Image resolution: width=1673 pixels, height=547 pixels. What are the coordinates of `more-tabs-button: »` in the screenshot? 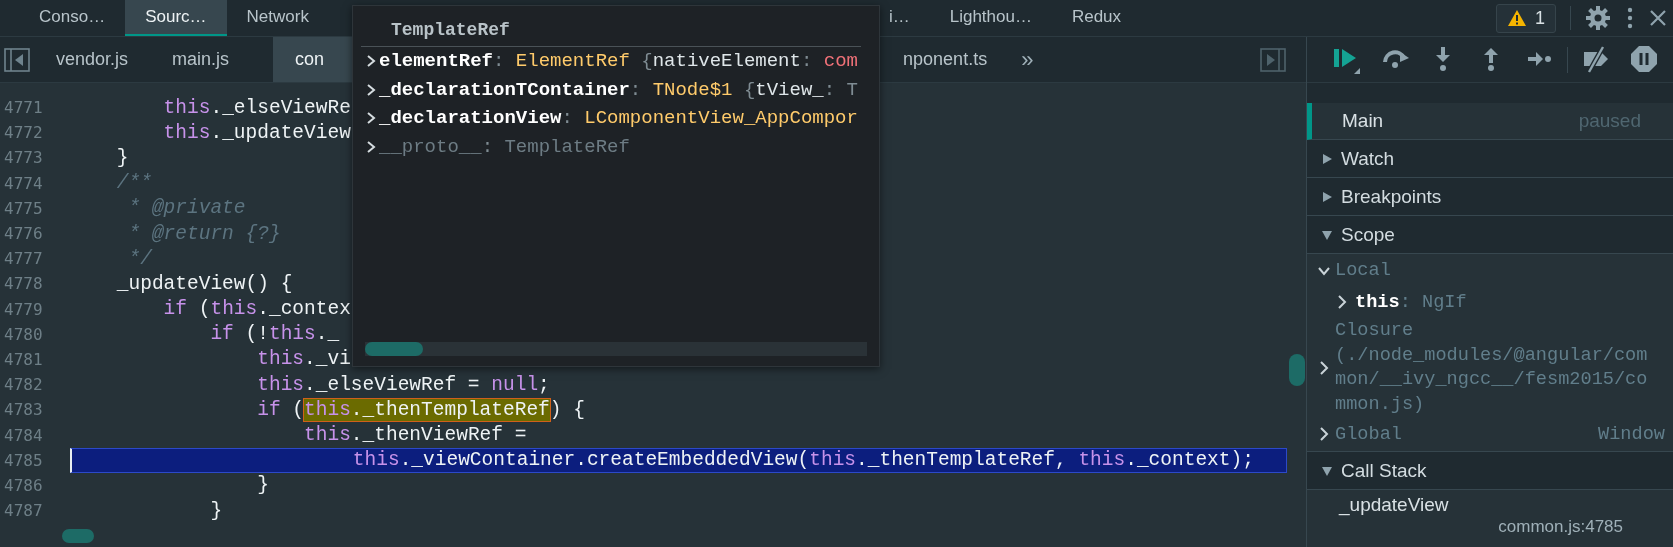 It's located at (1027, 59).